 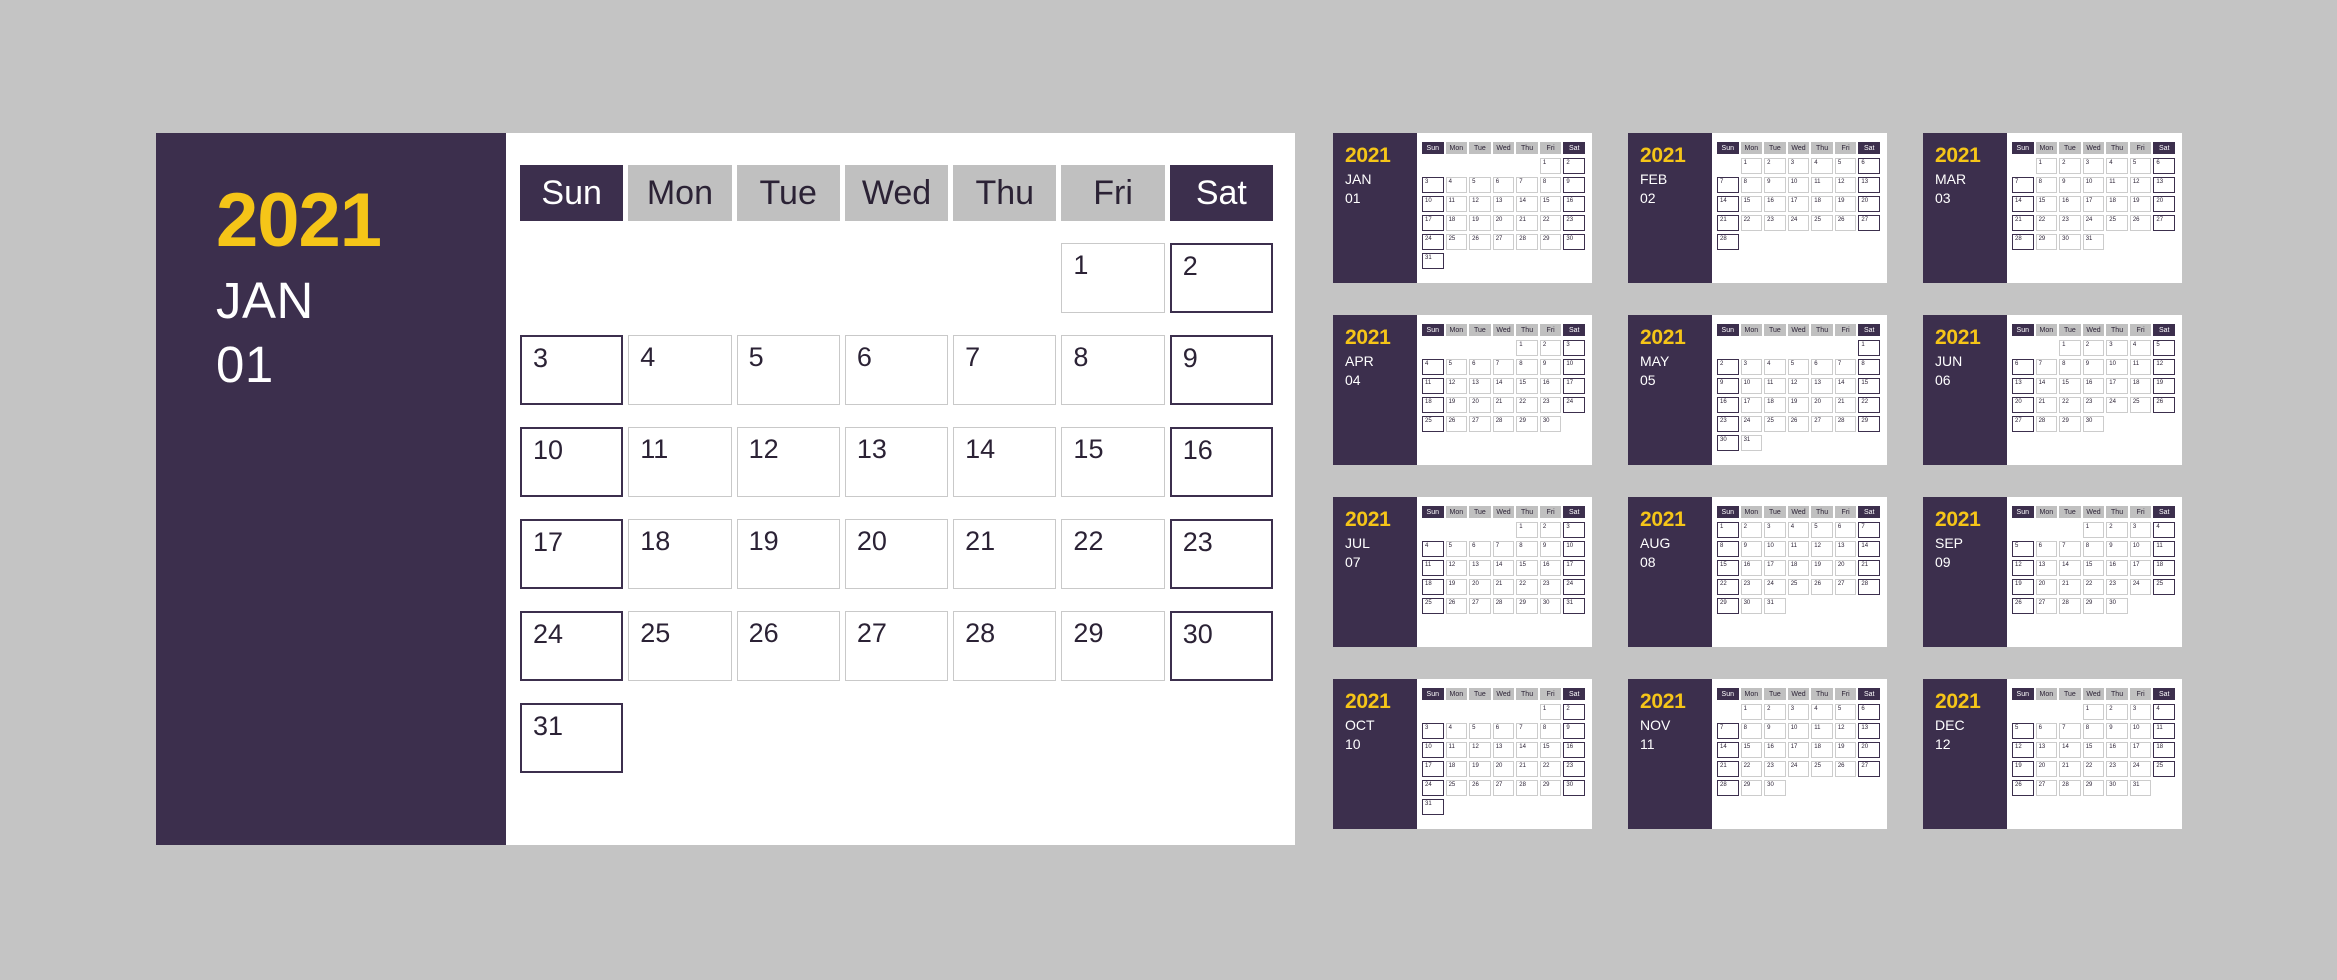 I want to click on main-day-cell: 23, so click(x=1221, y=554).